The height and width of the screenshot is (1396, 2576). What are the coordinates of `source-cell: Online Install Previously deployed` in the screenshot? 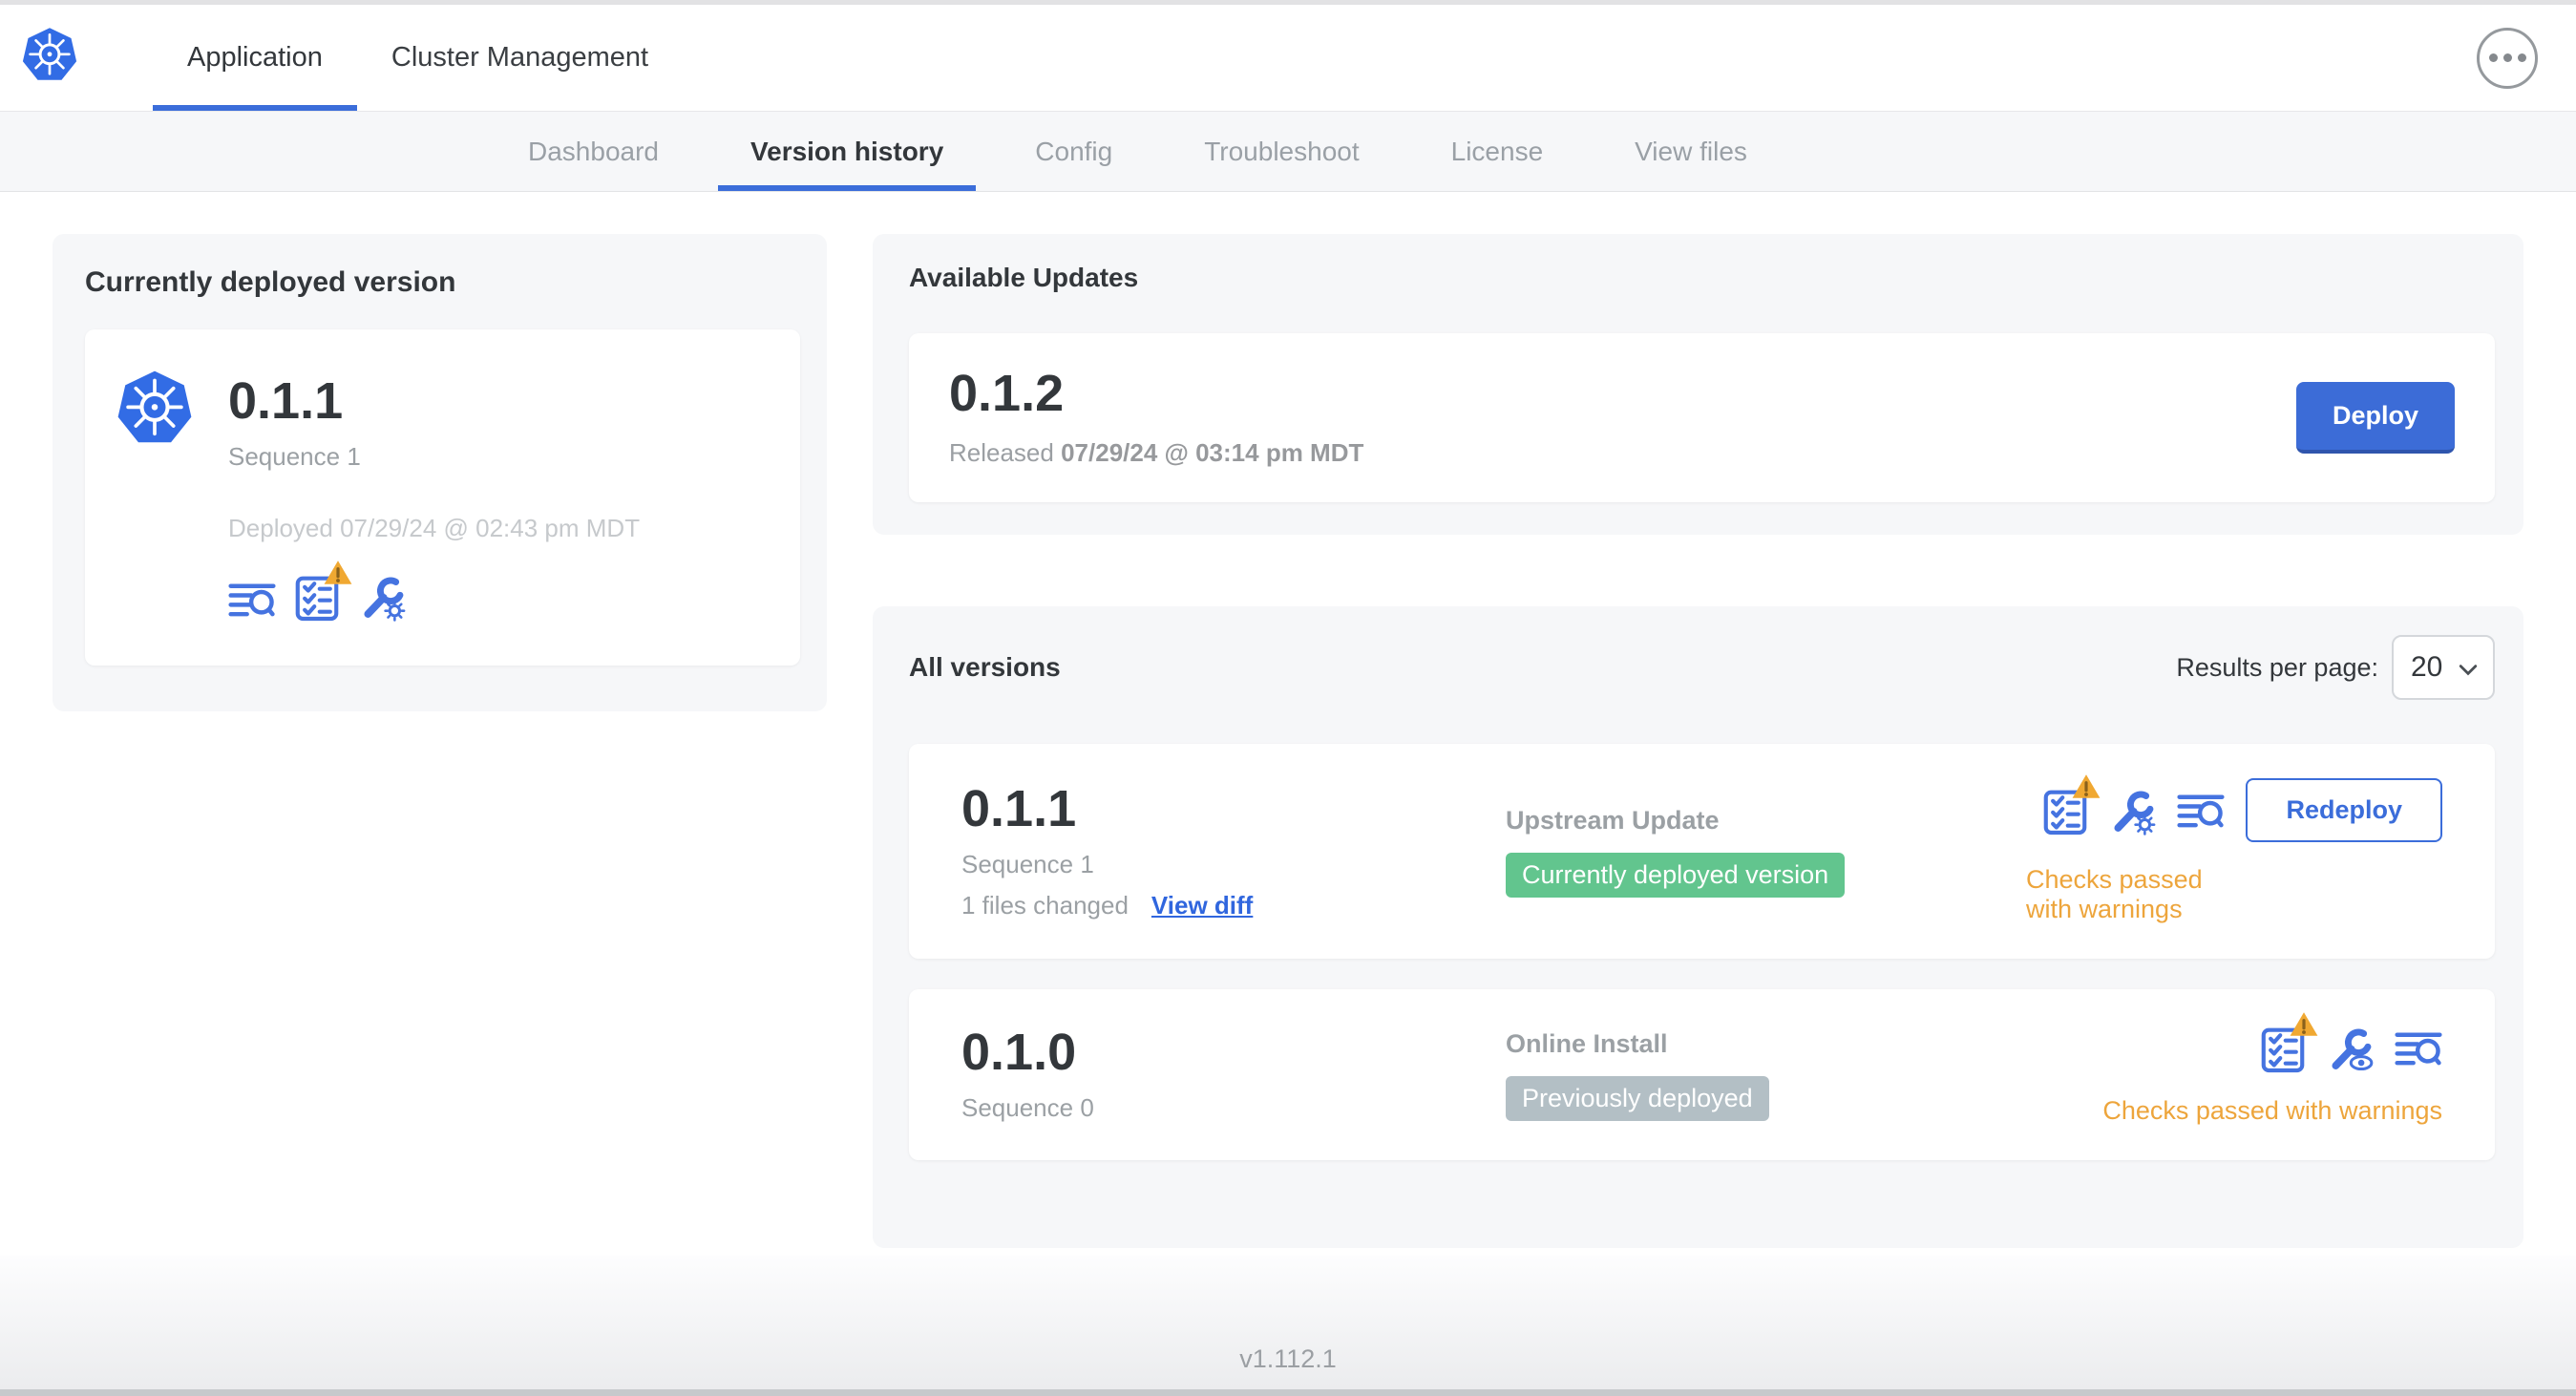 It's located at (1766, 1075).